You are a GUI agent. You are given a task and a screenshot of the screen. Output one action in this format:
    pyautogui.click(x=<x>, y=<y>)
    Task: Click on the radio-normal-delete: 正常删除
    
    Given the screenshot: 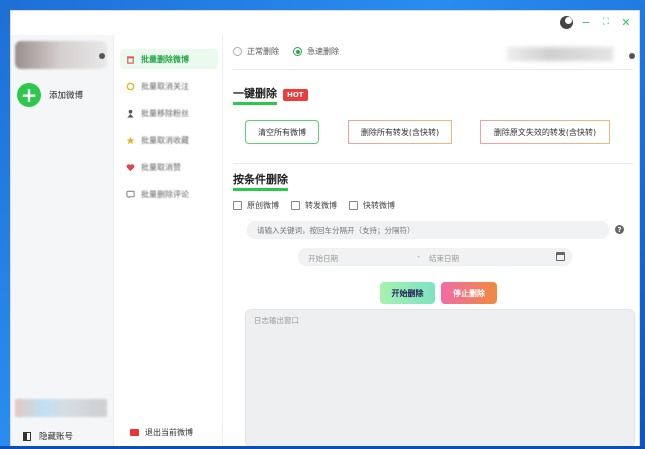 What is the action you would take?
    pyautogui.click(x=256, y=51)
    